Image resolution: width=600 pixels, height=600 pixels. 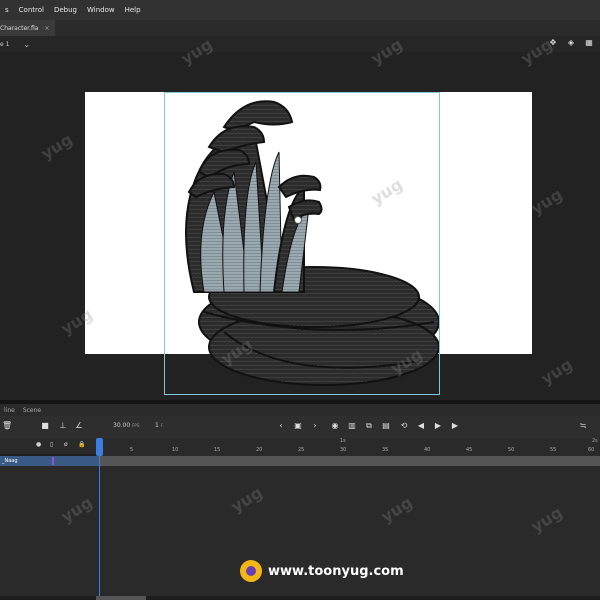 What do you see at coordinates (335, 426) in the screenshot?
I see `onion-skin-icon: ◉` at bounding box center [335, 426].